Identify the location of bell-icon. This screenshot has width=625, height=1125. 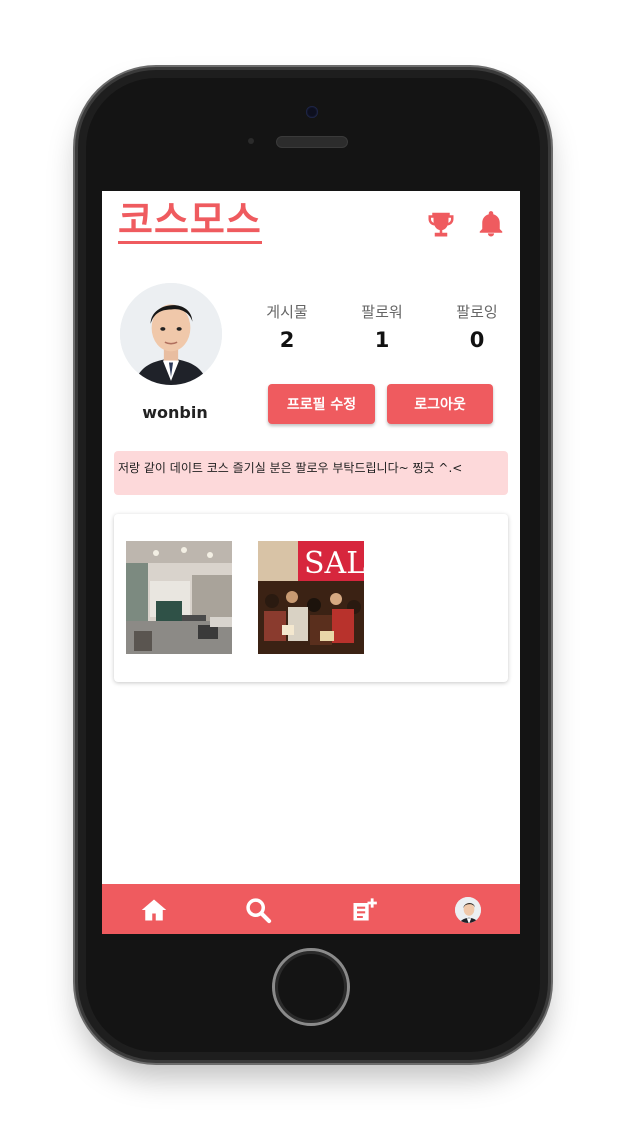
(491, 226).